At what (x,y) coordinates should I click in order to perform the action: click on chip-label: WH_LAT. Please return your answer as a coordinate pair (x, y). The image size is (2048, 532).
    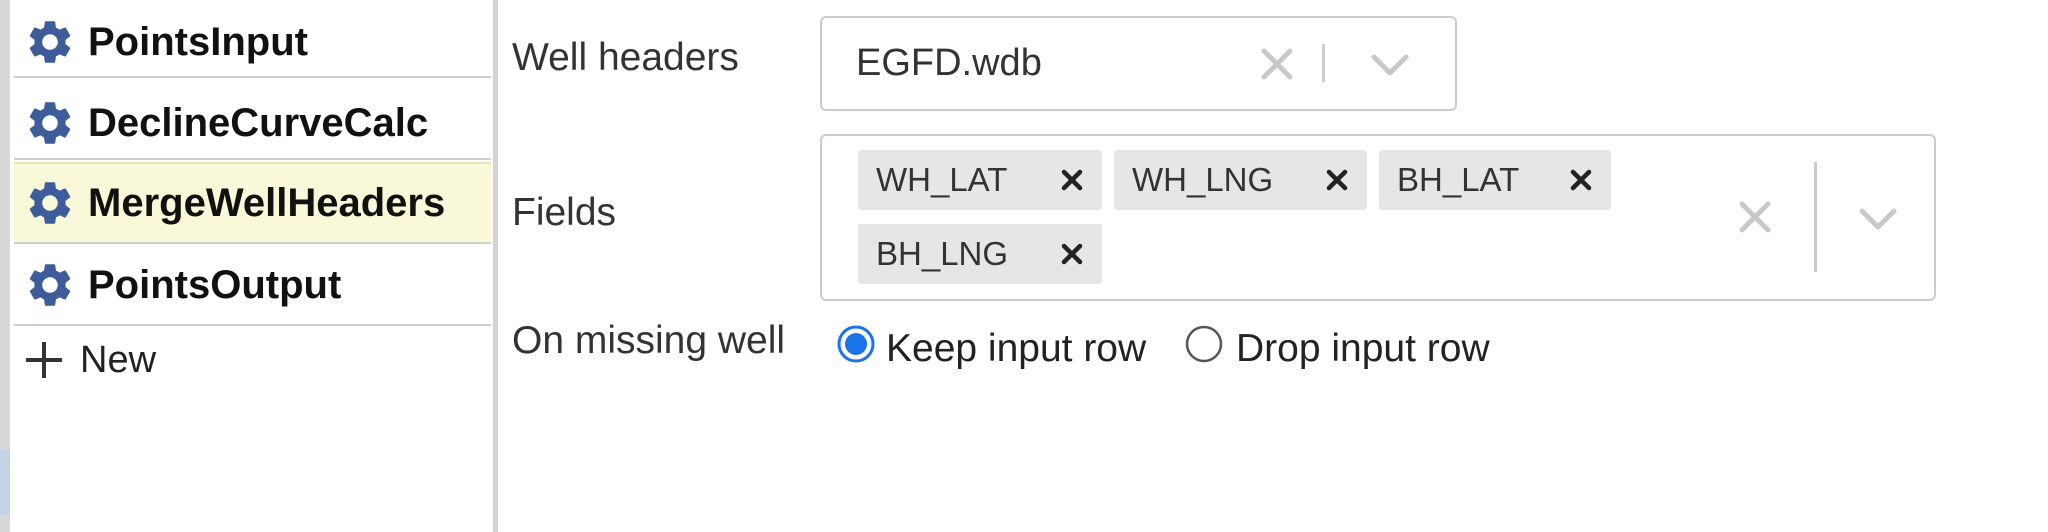
    Looking at the image, I should click on (942, 179).